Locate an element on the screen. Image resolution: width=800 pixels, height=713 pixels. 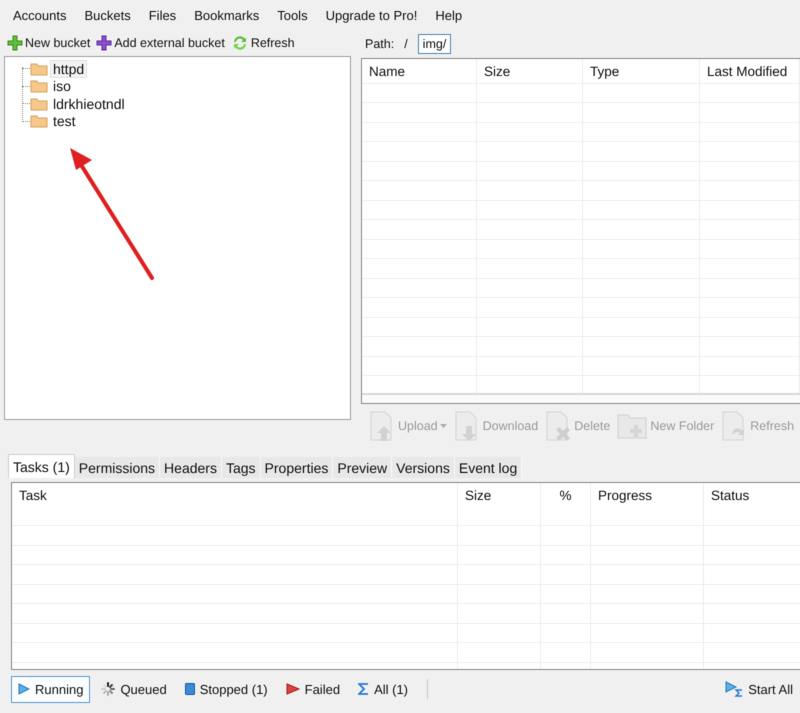
filter-button: Stopped (1) is located at coordinates (226, 689).